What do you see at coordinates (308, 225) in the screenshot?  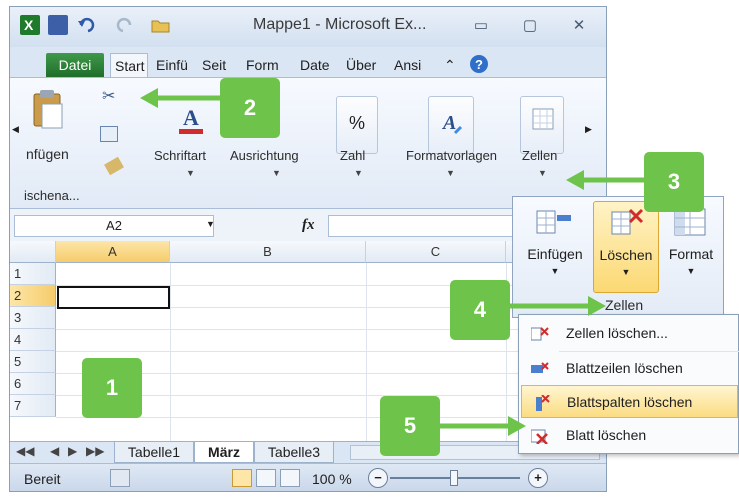 I see `fx-icon: fx` at bounding box center [308, 225].